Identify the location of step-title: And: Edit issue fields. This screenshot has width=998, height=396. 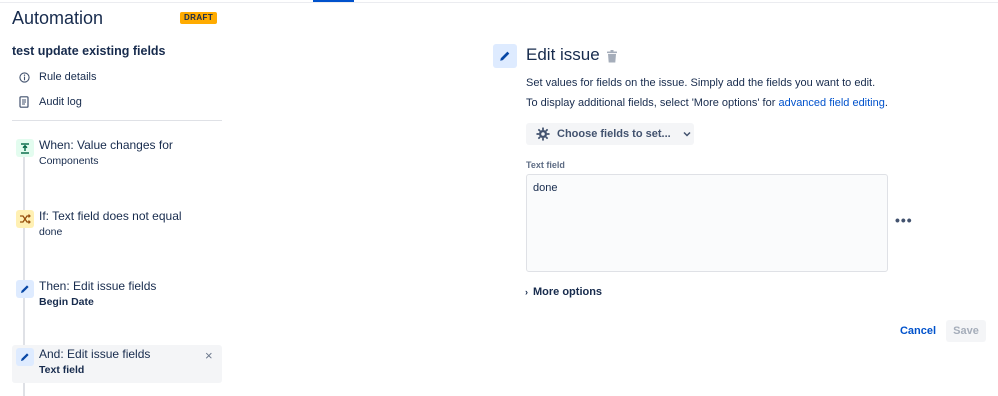
(95, 354).